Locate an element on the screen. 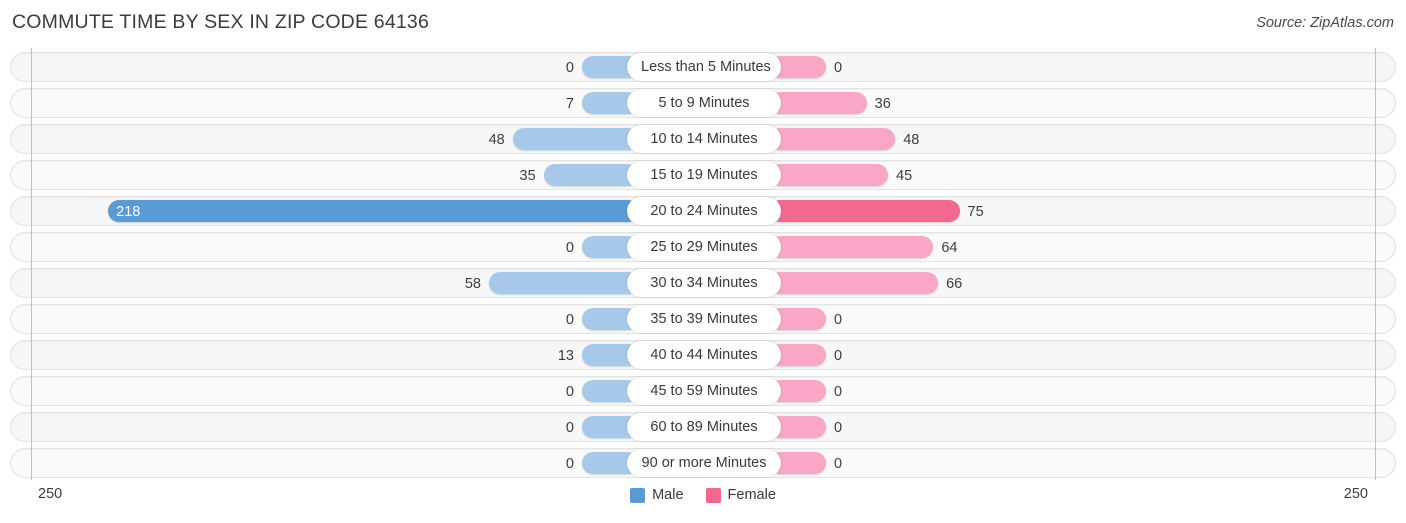  chart-row: 35 45 15 to 19 Minutes is located at coordinates (703, 175).